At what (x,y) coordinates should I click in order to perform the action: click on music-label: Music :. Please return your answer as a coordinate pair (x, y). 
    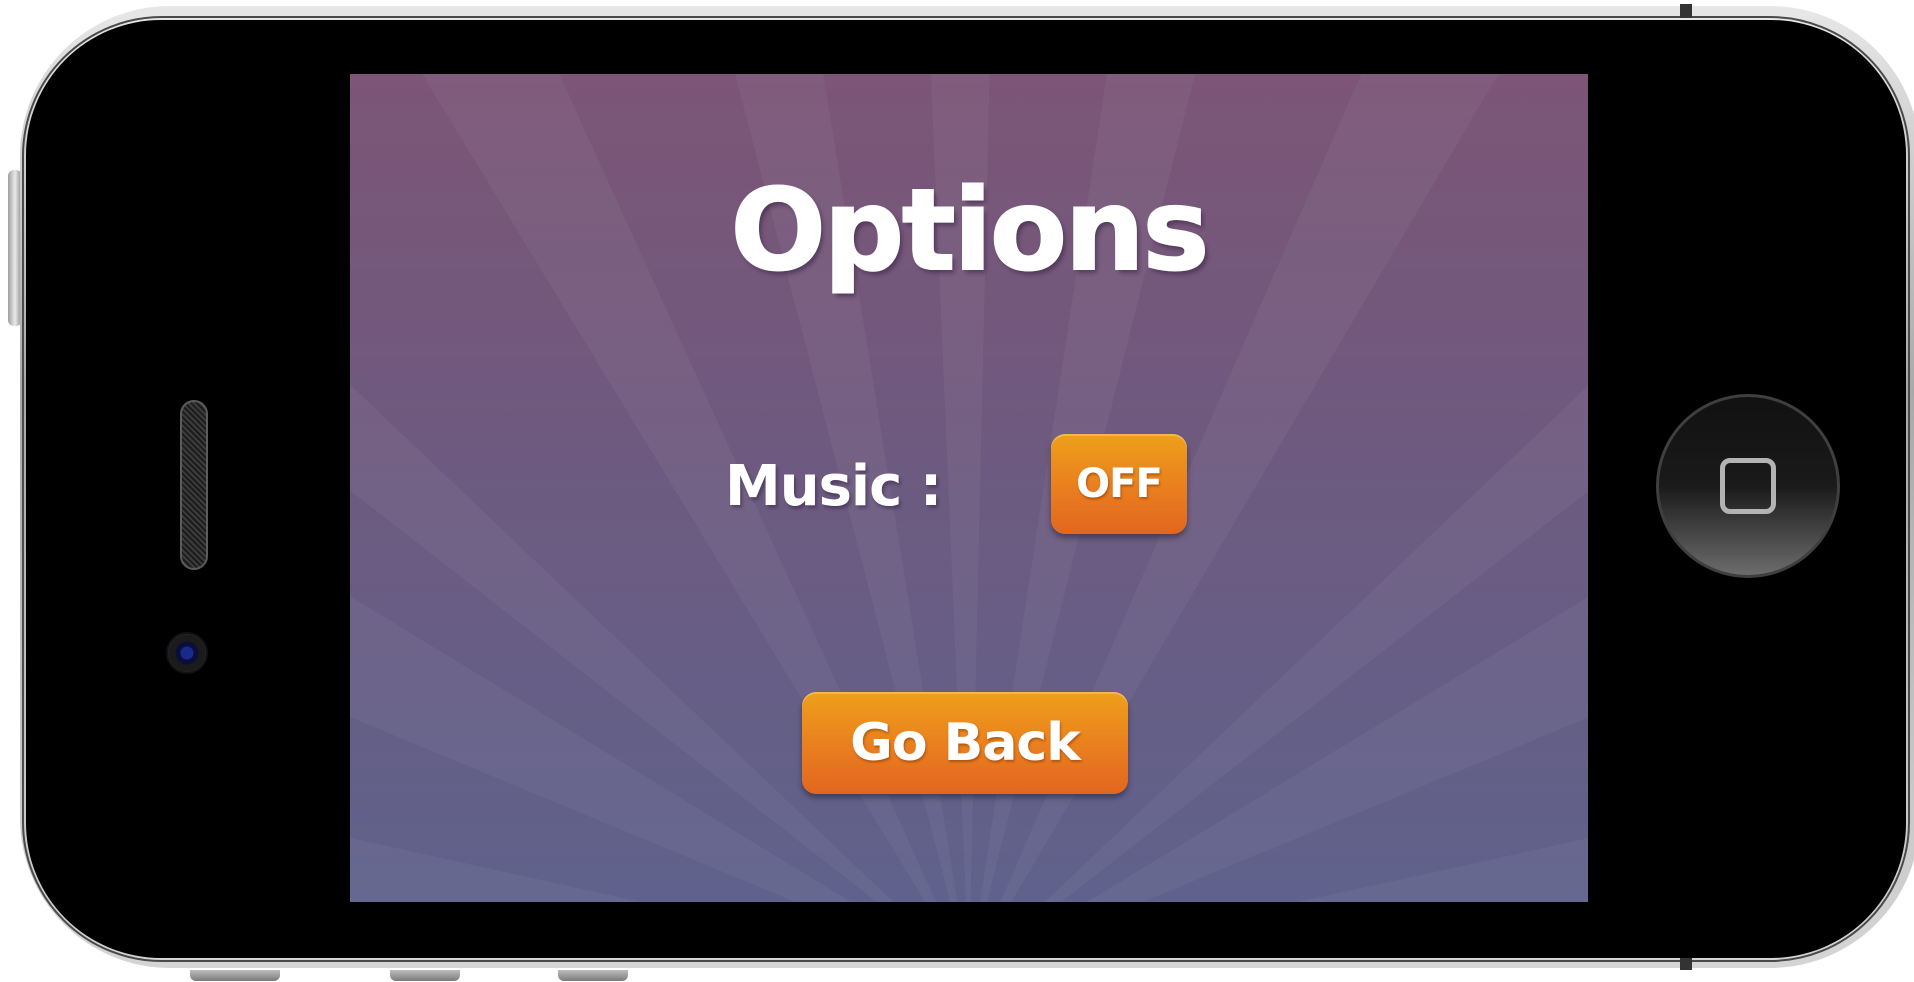
    Looking at the image, I should click on (833, 486).